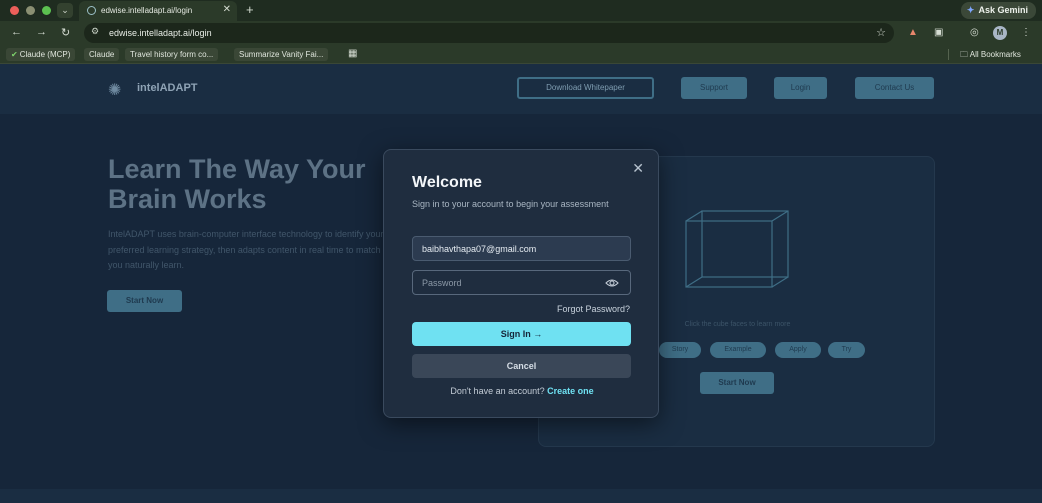 This screenshot has height=503, width=1042. Describe the element at coordinates (570, 391) in the screenshot. I see `create-account-link: Create one` at that location.